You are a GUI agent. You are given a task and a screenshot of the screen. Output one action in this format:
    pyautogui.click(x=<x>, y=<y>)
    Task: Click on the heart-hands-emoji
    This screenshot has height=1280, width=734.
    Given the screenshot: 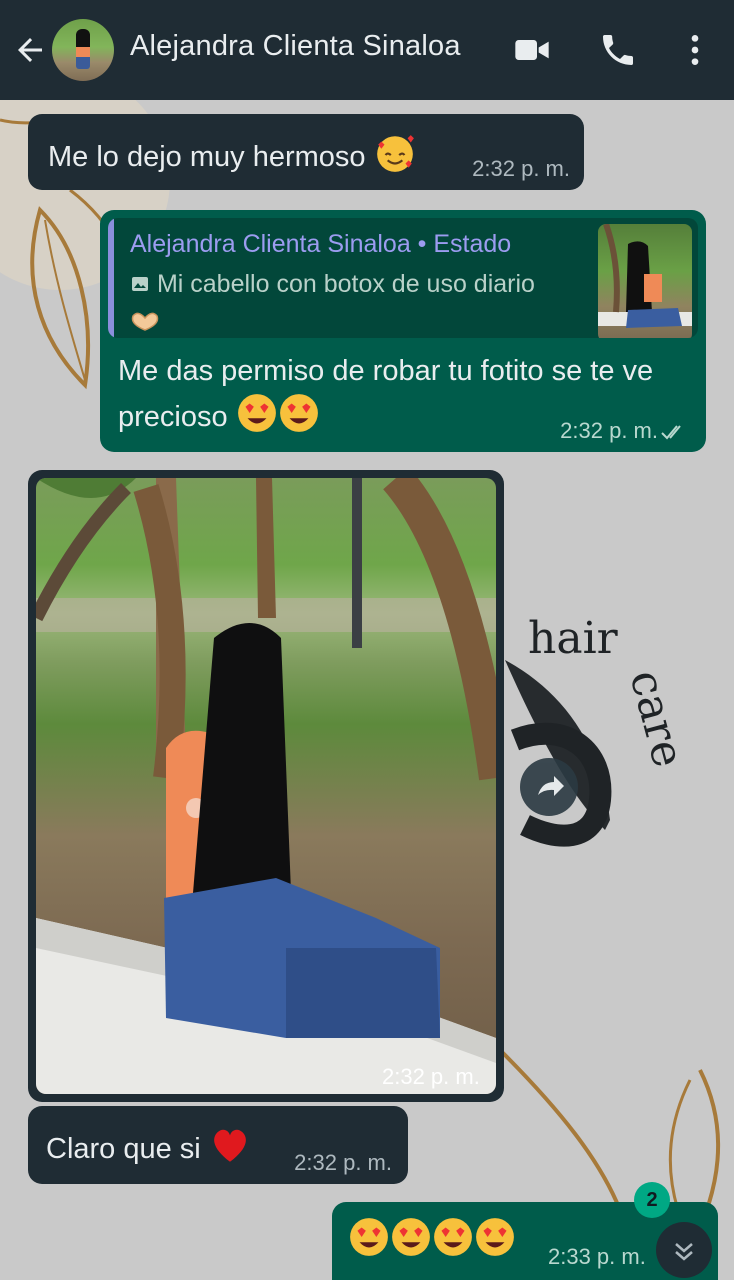 What is the action you would take?
    pyautogui.click(x=145, y=321)
    